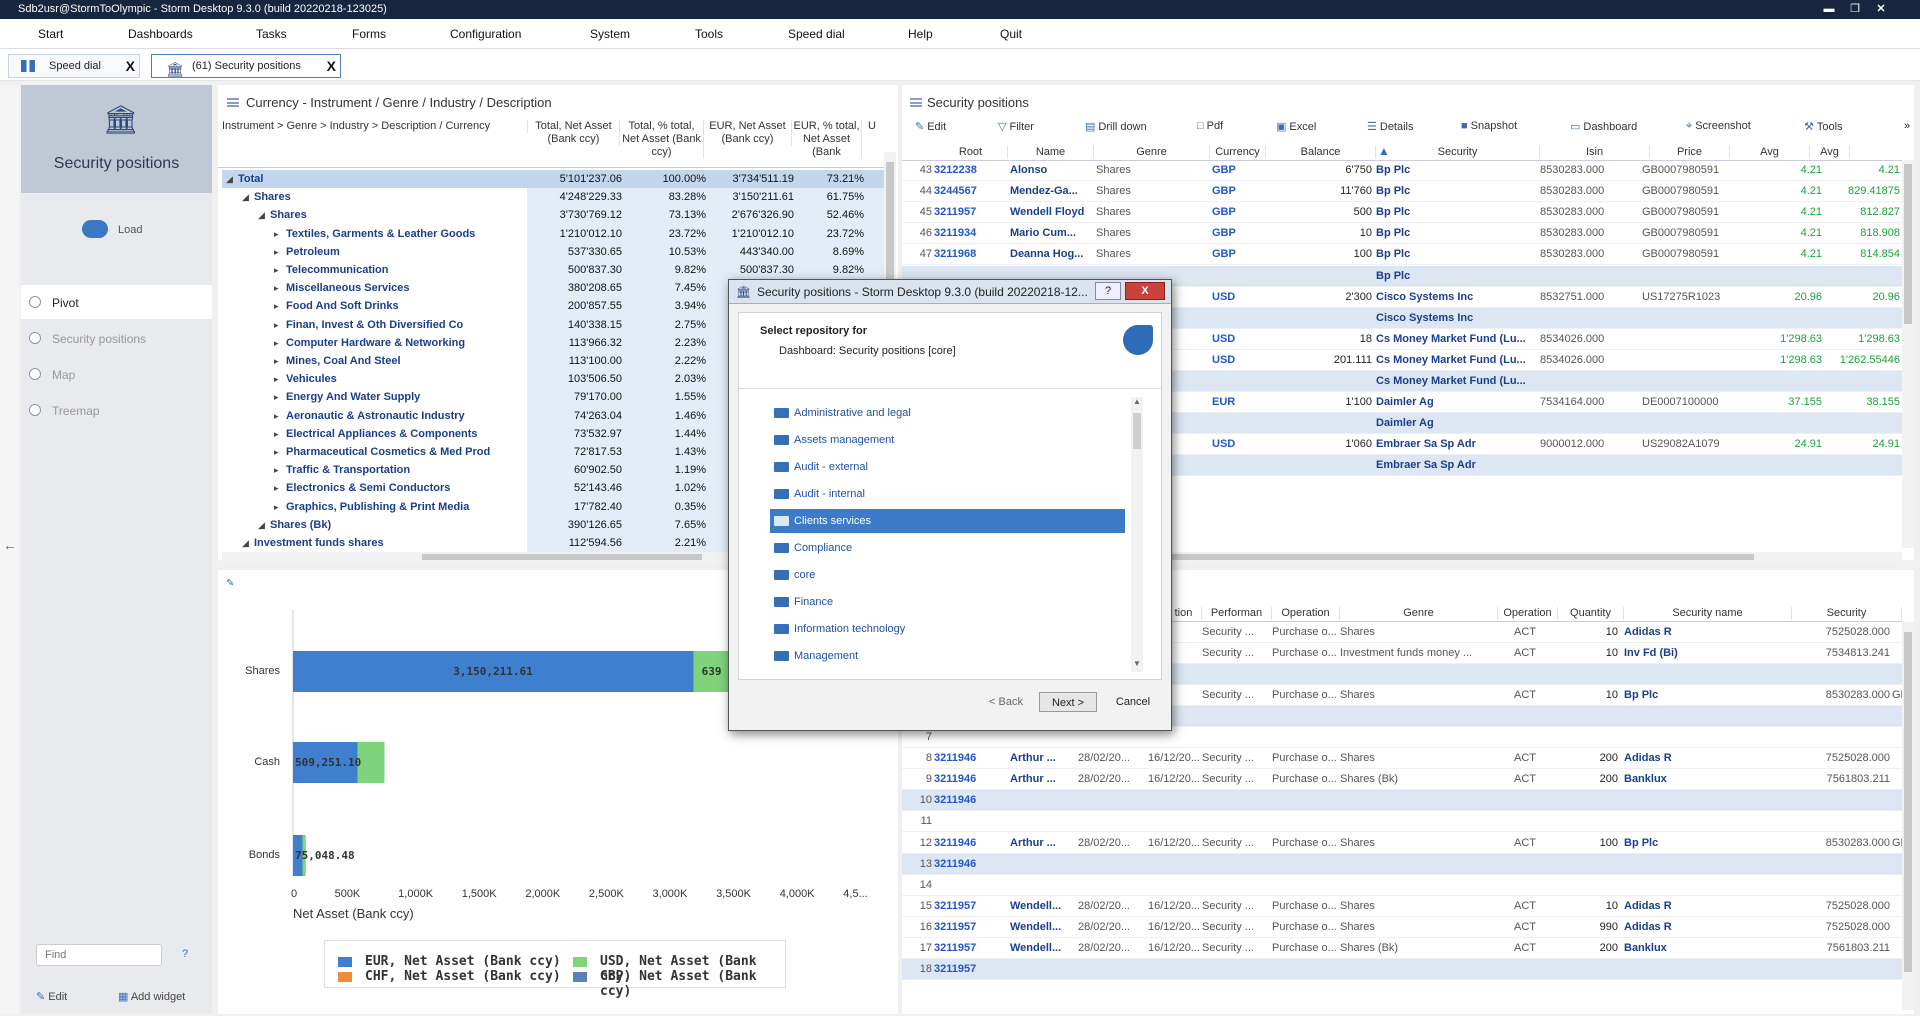  I want to click on pivot-header: U, so click(872, 126).